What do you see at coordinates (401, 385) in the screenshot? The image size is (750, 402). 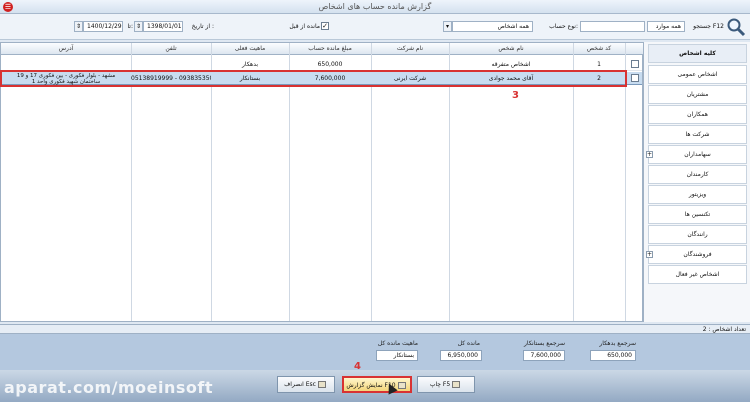 I see `report-icon` at bounding box center [401, 385].